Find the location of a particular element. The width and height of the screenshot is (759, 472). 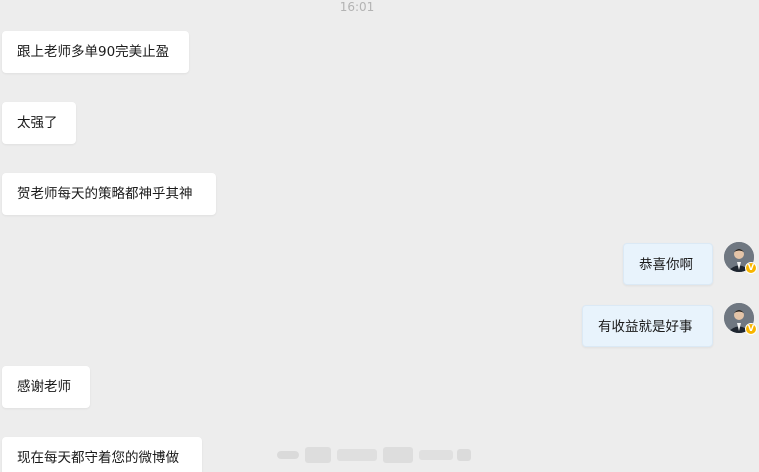

incoming-message-bubble: 感谢老师 is located at coordinates (46, 387).